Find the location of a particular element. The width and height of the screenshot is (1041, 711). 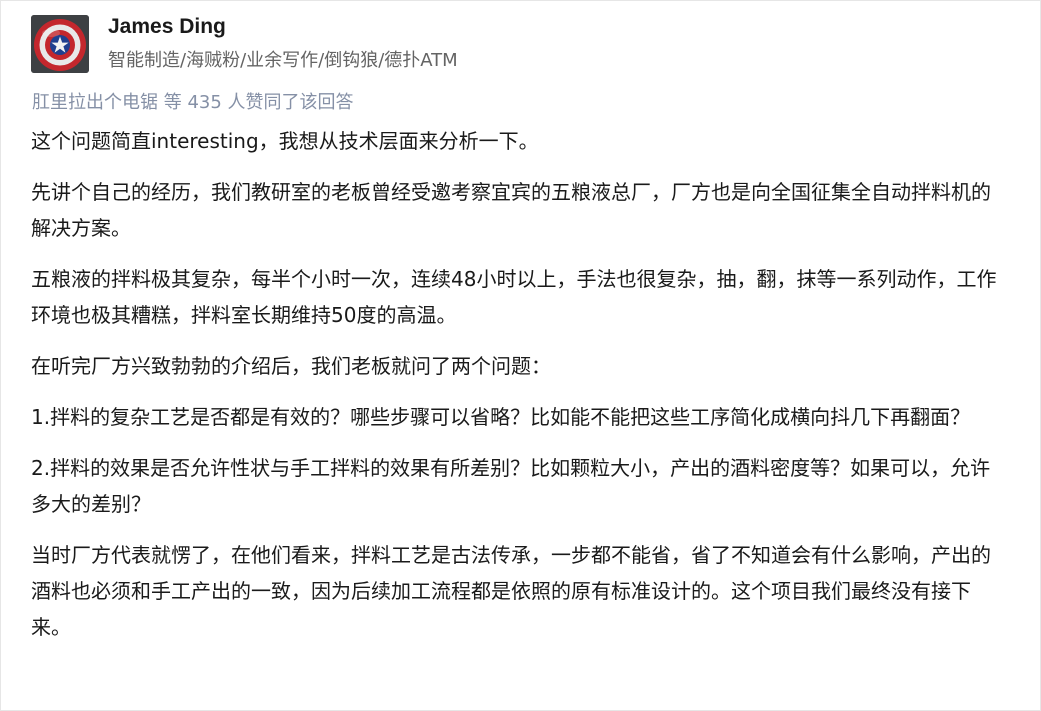

answer-paragraph: 这个问题简直interesting，我想从技术层面来分析一下。 is located at coordinates (285, 141).